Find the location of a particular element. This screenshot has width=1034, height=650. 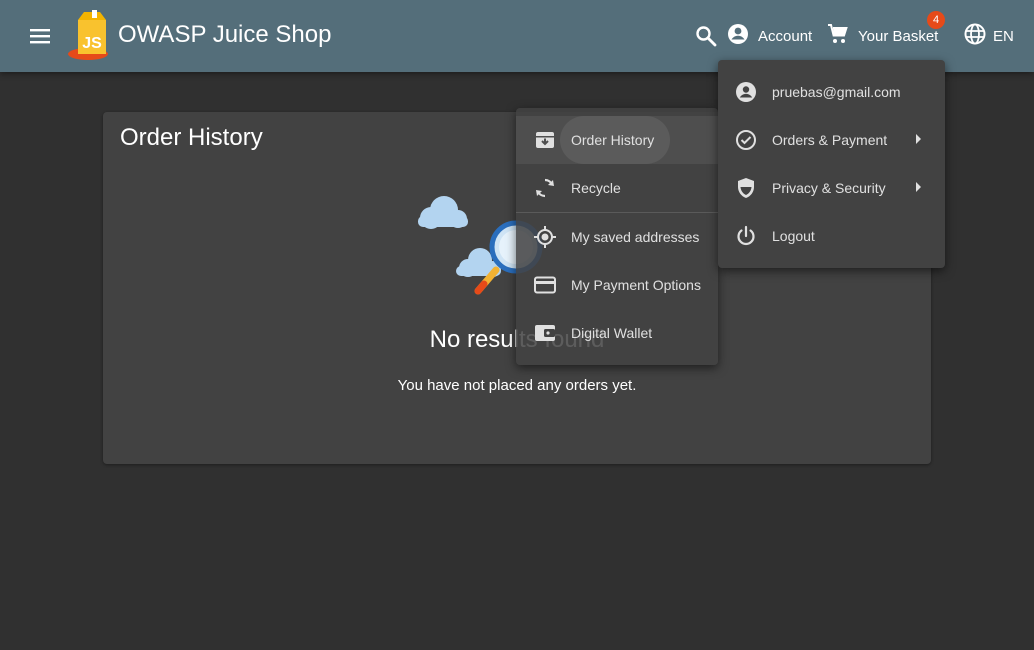

check-circle-icon is located at coordinates (746, 140).